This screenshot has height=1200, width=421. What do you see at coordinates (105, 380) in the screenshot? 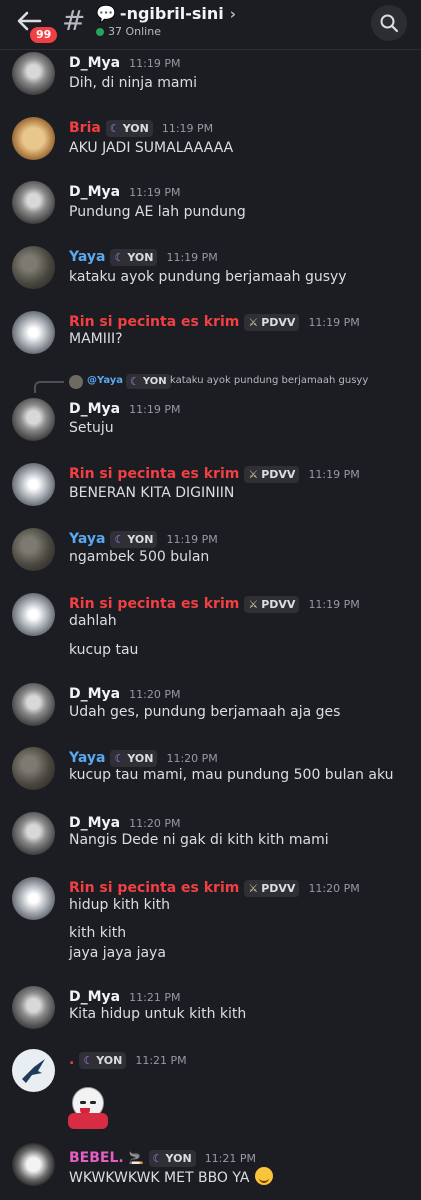
I see `reply-author: @Yaya` at bounding box center [105, 380].